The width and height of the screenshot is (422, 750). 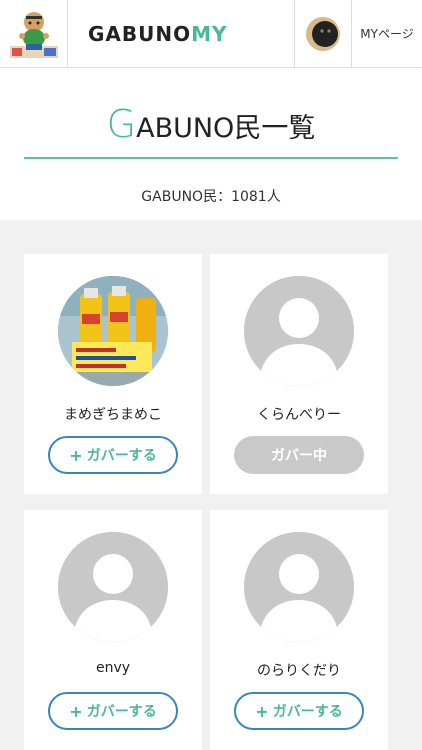 I want to click on photo-avatar, so click(x=113, y=331).